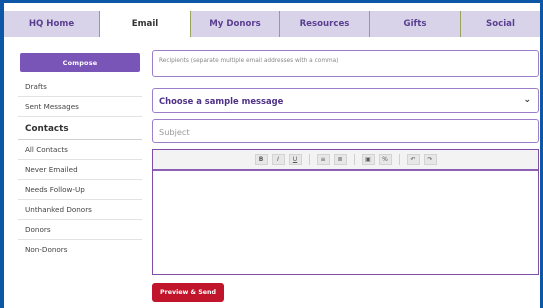  What do you see at coordinates (500, 24) in the screenshot?
I see `tab-social: Social` at bounding box center [500, 24].